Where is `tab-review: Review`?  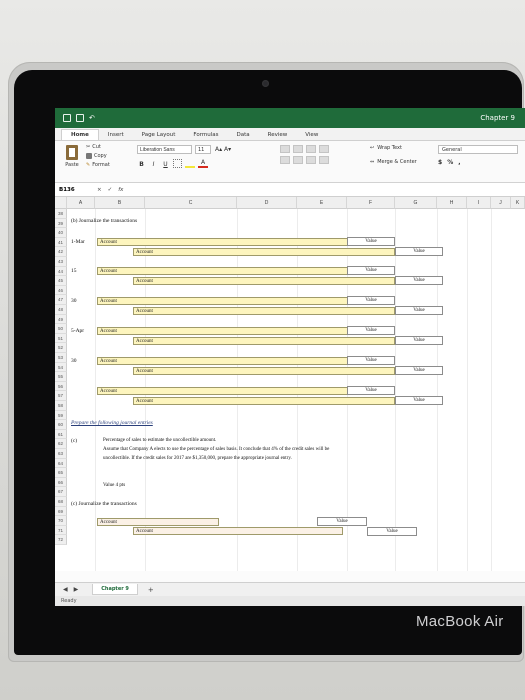 tab-review: Review is located at coordinates (278, 135).